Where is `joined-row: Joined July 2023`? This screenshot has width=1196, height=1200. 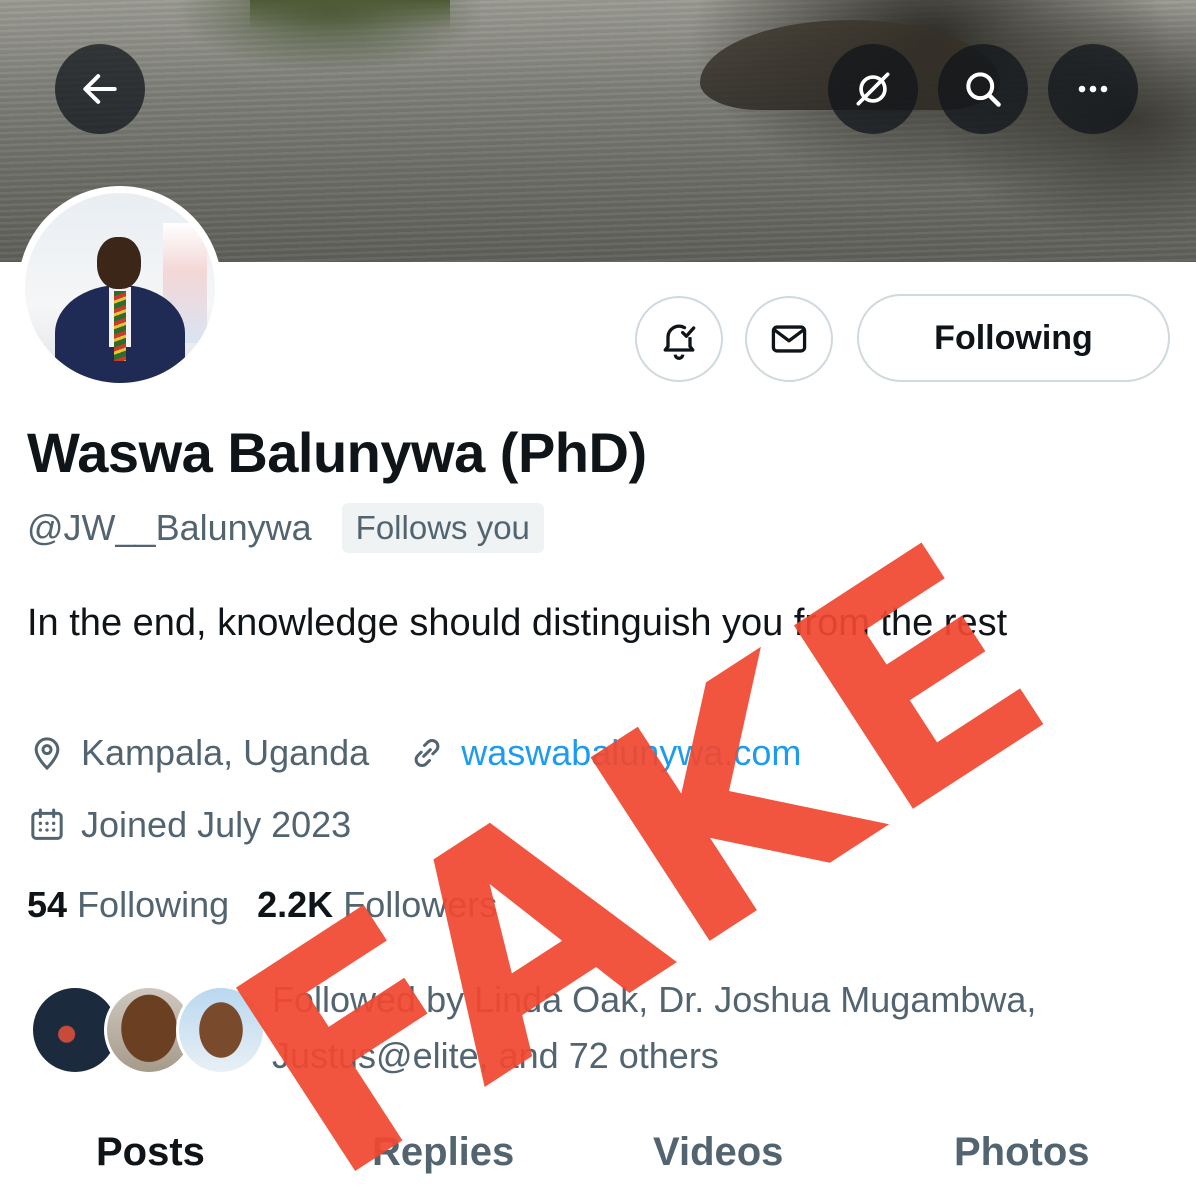 joined-row: Joined July 2023 is located at coordinates (189, 825).